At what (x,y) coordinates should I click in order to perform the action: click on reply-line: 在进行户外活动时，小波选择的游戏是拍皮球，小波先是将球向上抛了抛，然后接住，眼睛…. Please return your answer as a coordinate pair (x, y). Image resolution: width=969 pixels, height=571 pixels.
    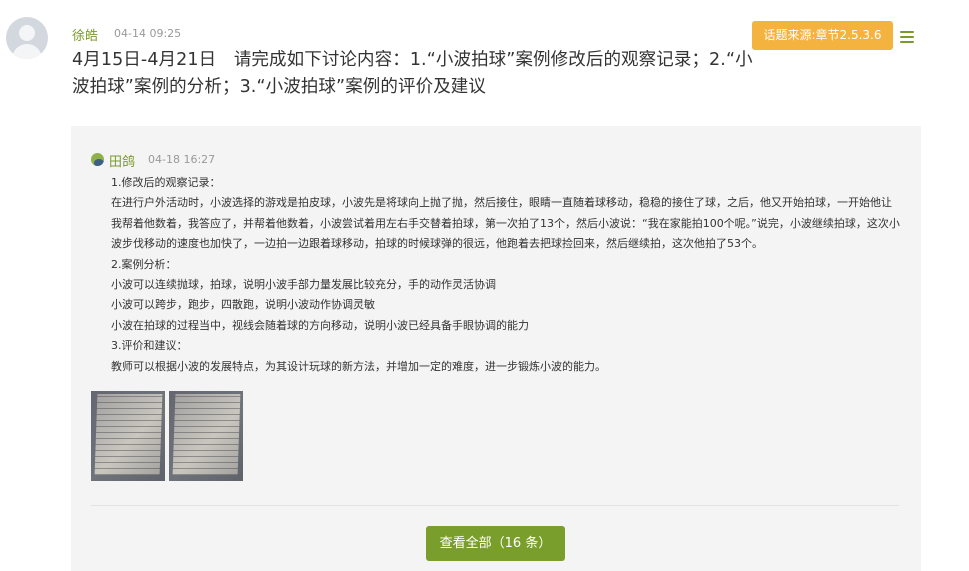
    Looking at the image, I should click on (505, 223).